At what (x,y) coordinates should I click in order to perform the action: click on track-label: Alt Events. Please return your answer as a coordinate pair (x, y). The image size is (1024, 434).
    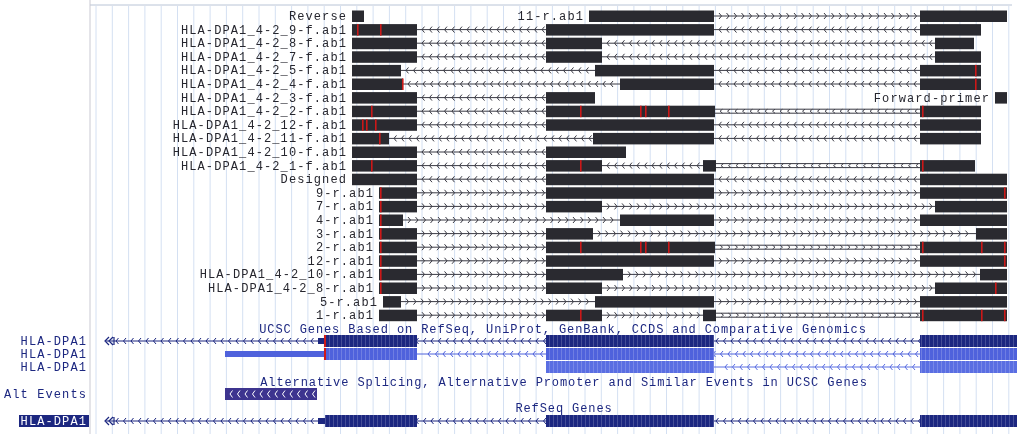
    Looking at the image, I should click on (45, 395).